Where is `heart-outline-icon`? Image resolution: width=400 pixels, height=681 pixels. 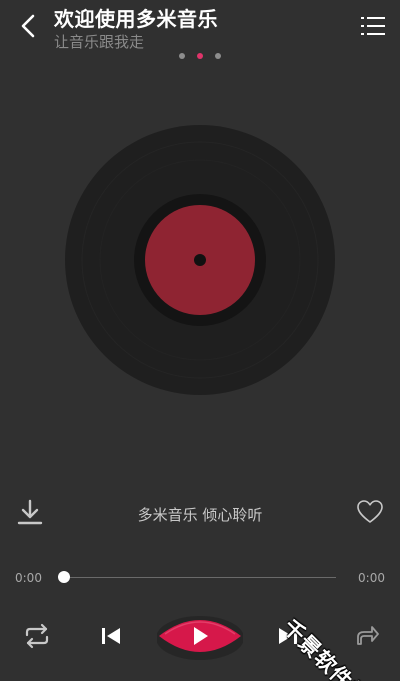
heart-outline-icon is located at coordinates (370, 511).